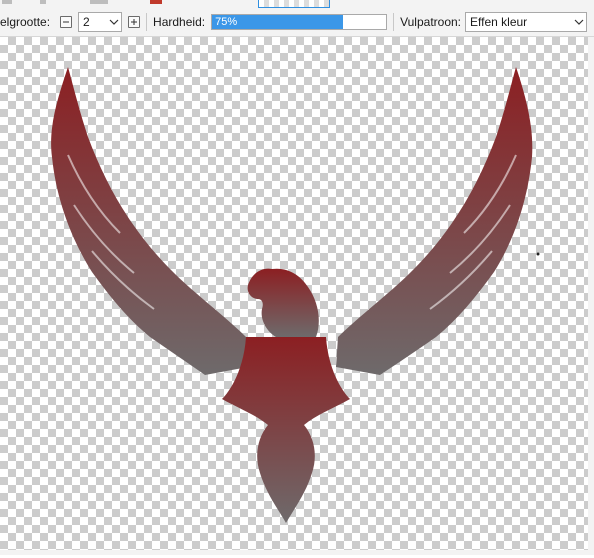 Image resolution: width=594 pixels, height=558 pixels. I want to click on decrease-size-button, so click(66, 22).